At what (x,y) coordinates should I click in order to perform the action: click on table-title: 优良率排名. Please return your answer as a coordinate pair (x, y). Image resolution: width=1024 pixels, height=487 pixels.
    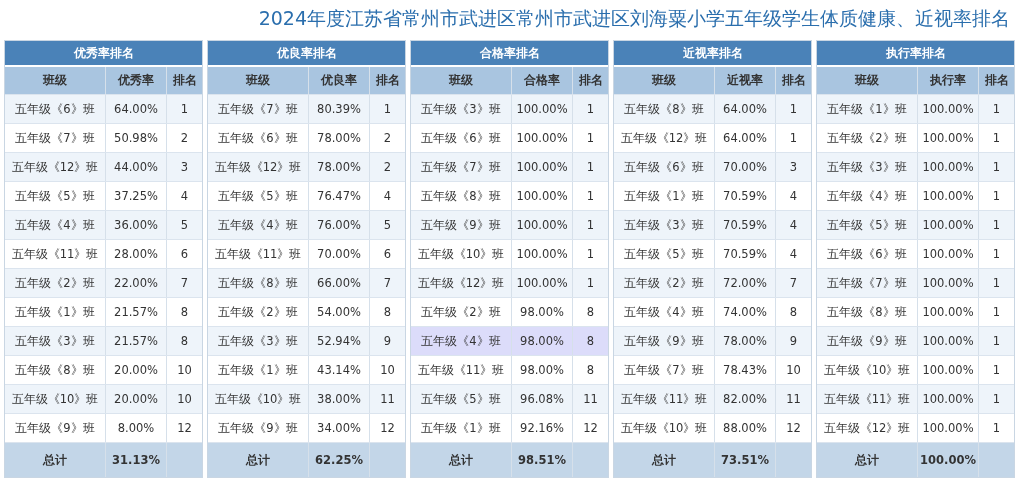
    Looking at the image, I should click on (306, 53).